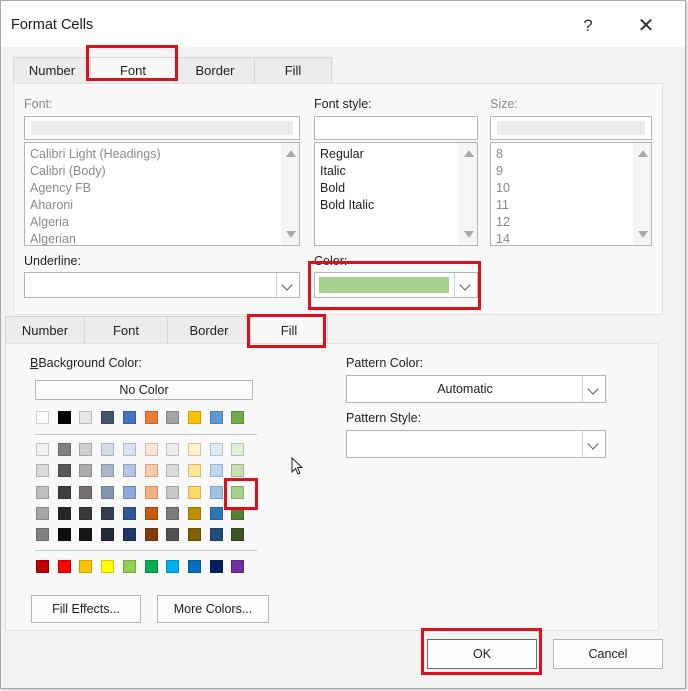 The width and height of the screenshot is (688, 691). Describe the element at coordinates (68, 171) in the screenshot. I see `font-list-item: Calibri (Body)` at that location.